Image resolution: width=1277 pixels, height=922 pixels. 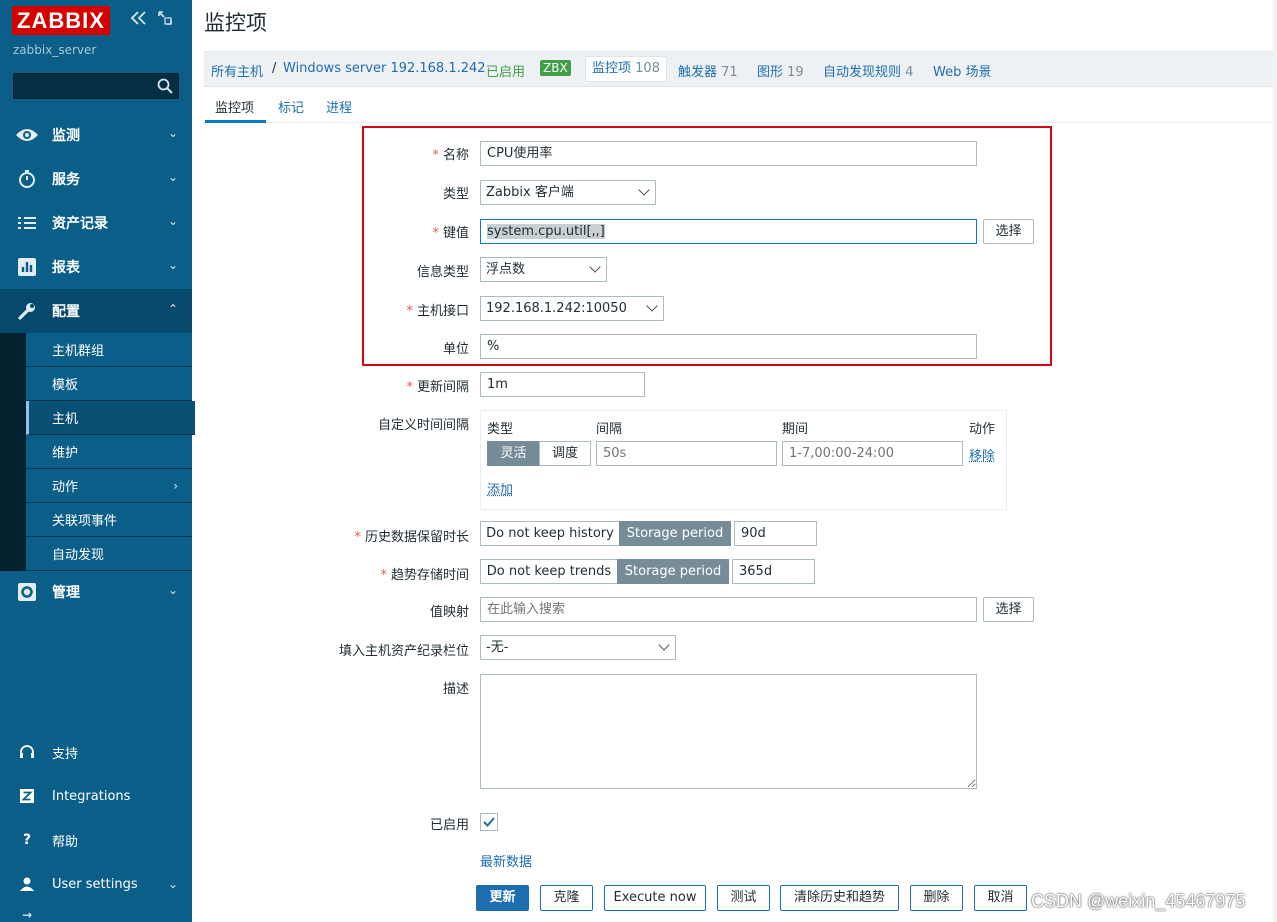 What do you see at coordinates (96, 179) in the screenshot?
I see `menu-services: 服务 ⌄` at bounding box center [96, 179].